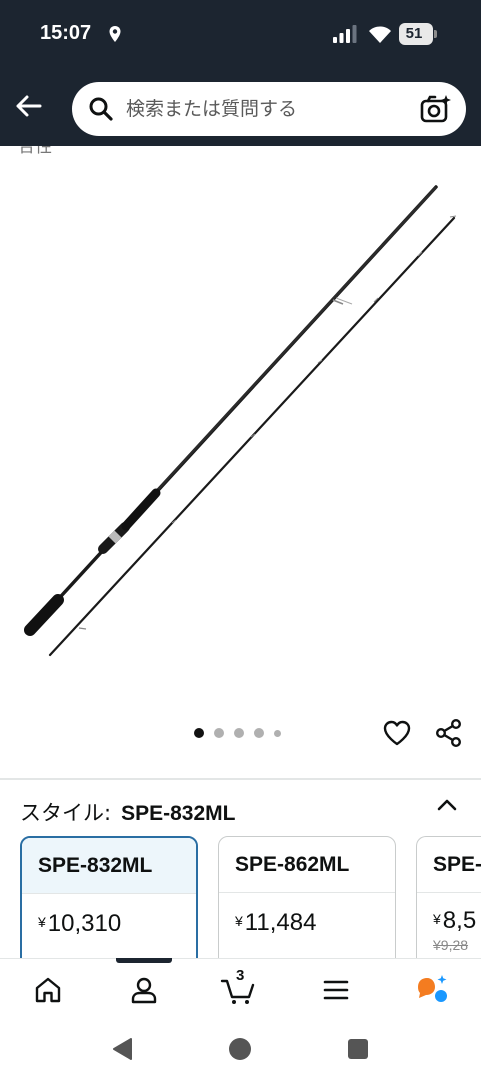 The height and width of the screenshot is (1080, 481). Describe the element at coordinates (48, 990) in the screenshot. I see `home-icon` at that location.